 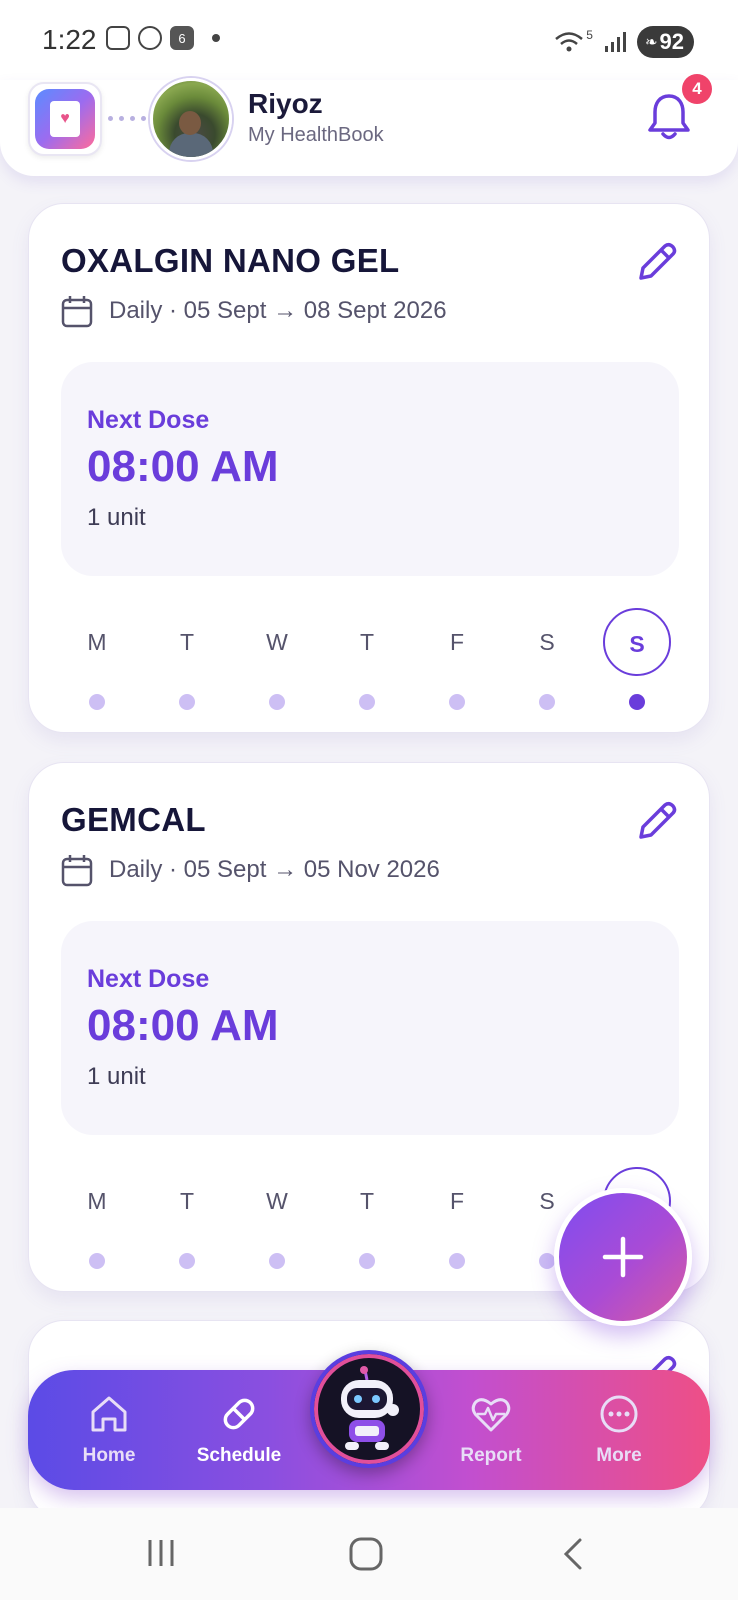 I want to click on nav-home: Home, so click(x=109, y=1429).